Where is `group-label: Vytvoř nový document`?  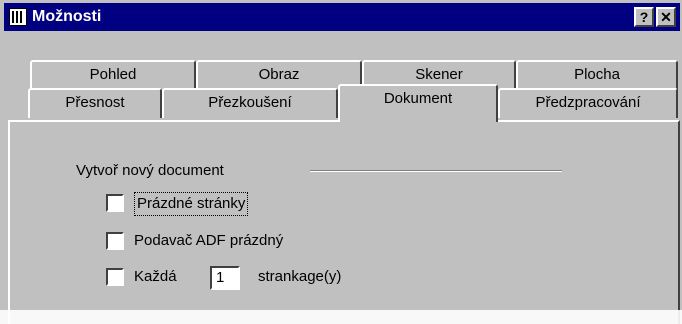
group-label: Vytvoř nový document is located at coordinates (153, 170).